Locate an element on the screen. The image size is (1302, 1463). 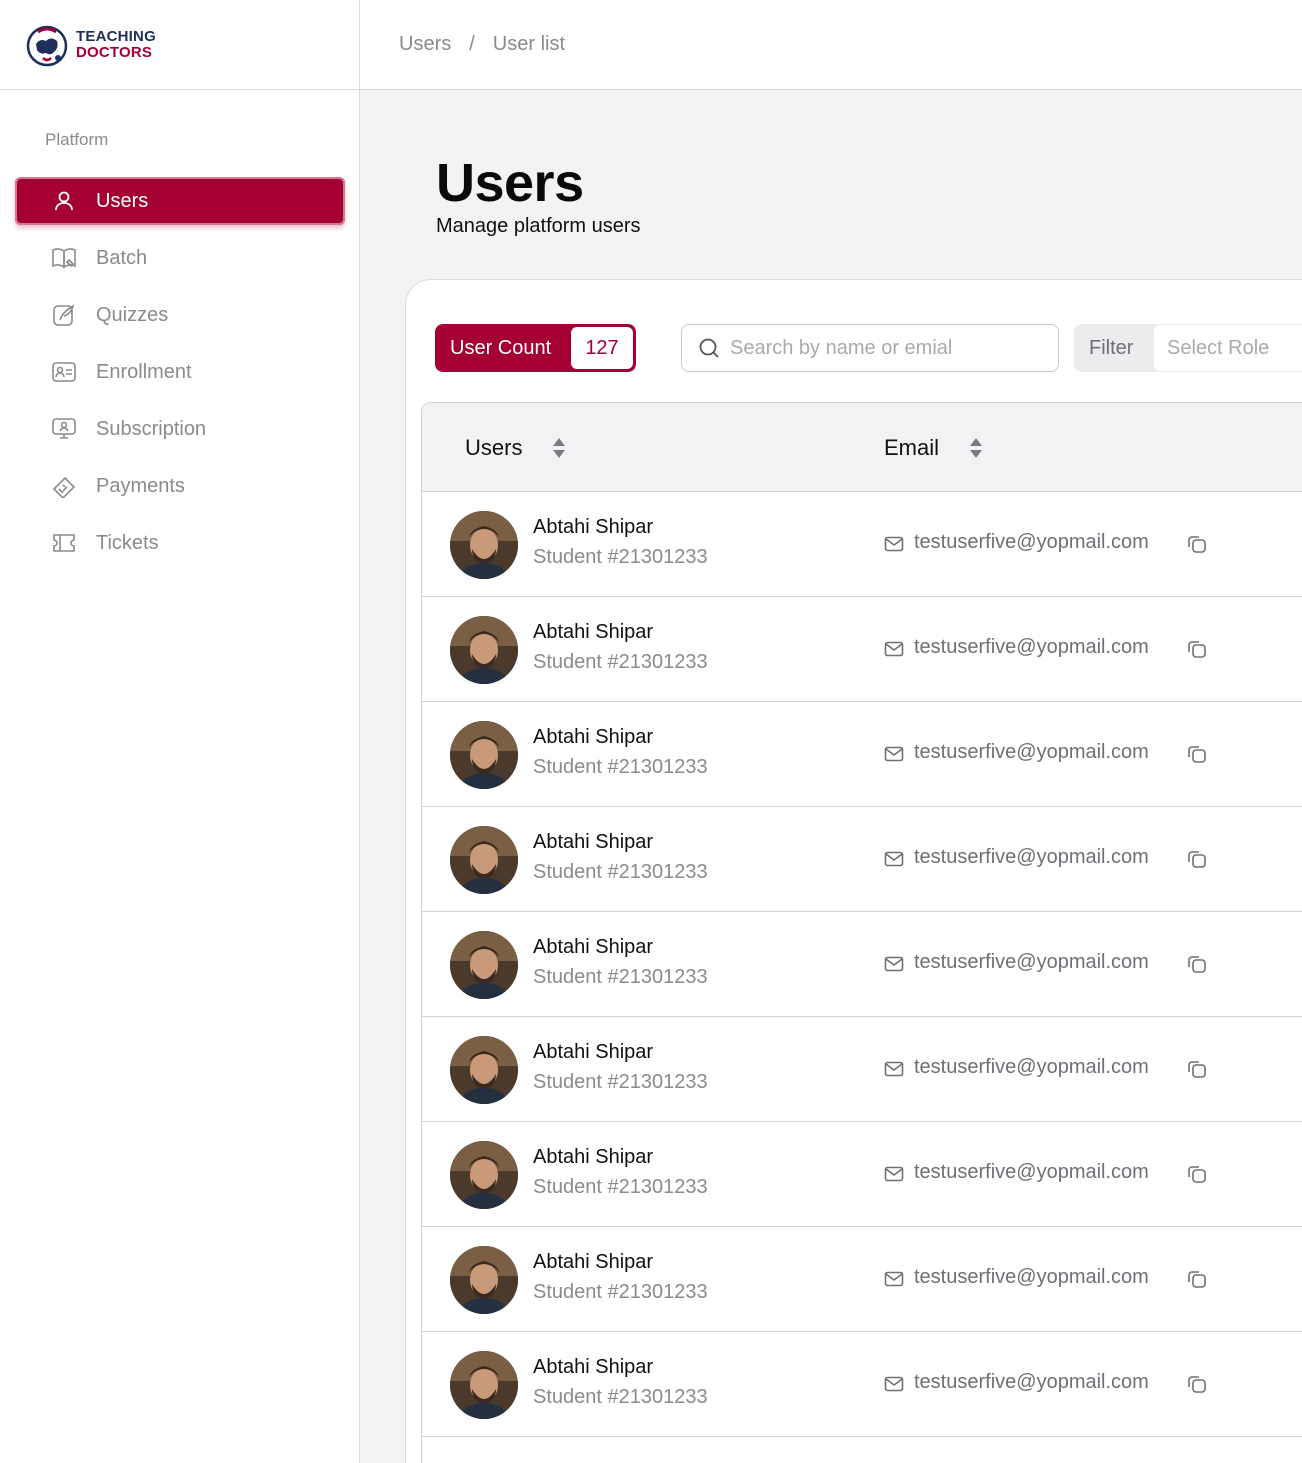
user-count-badge: User Count 127 is located at coordinates (535, 348).